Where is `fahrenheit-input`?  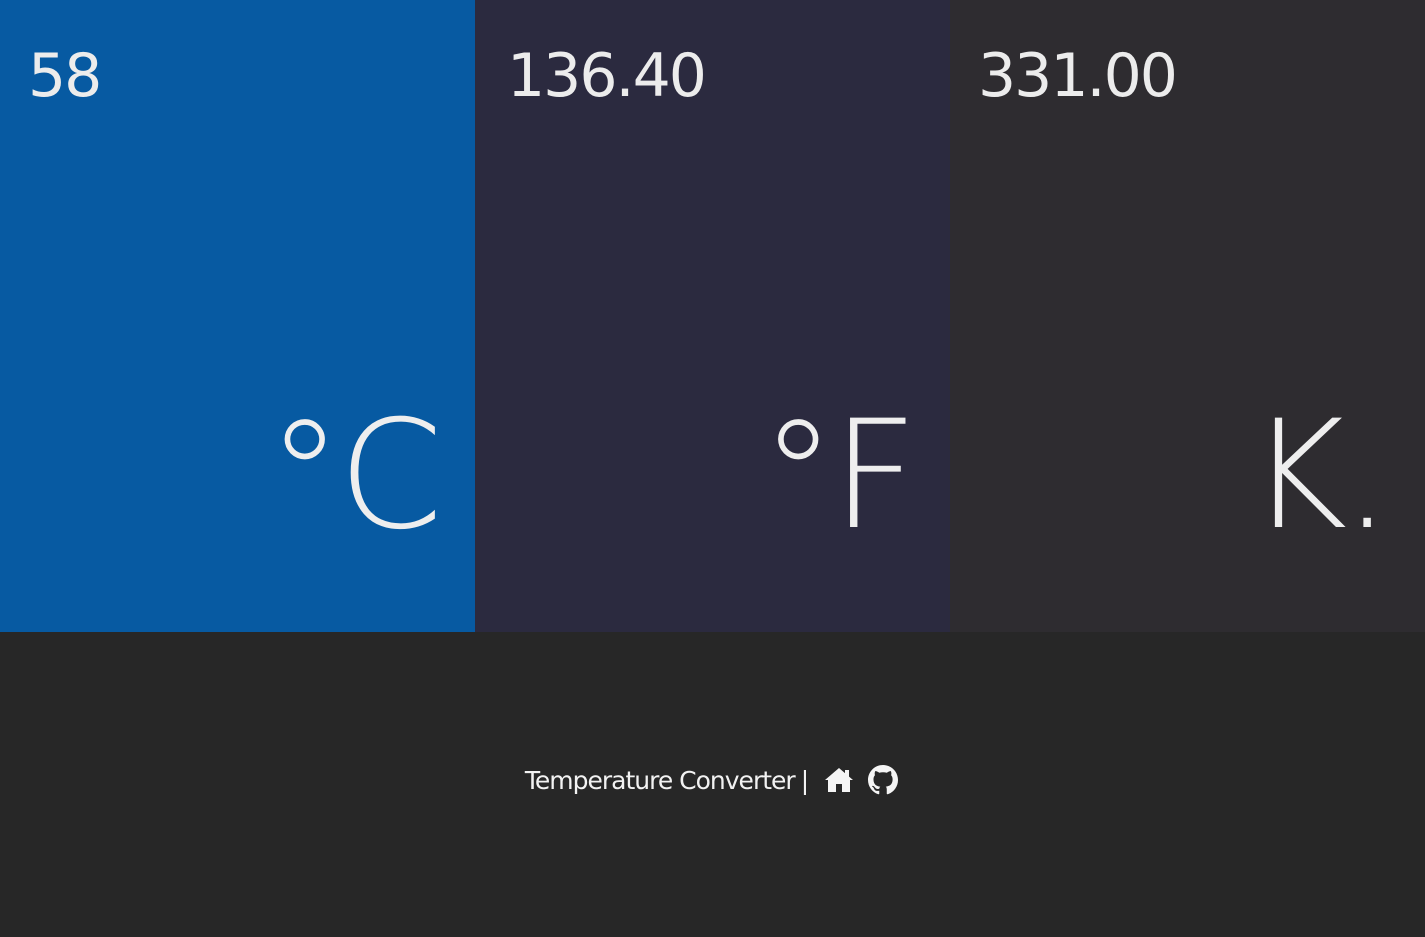 fahrenheit-input is located at coordinates (717, 76).